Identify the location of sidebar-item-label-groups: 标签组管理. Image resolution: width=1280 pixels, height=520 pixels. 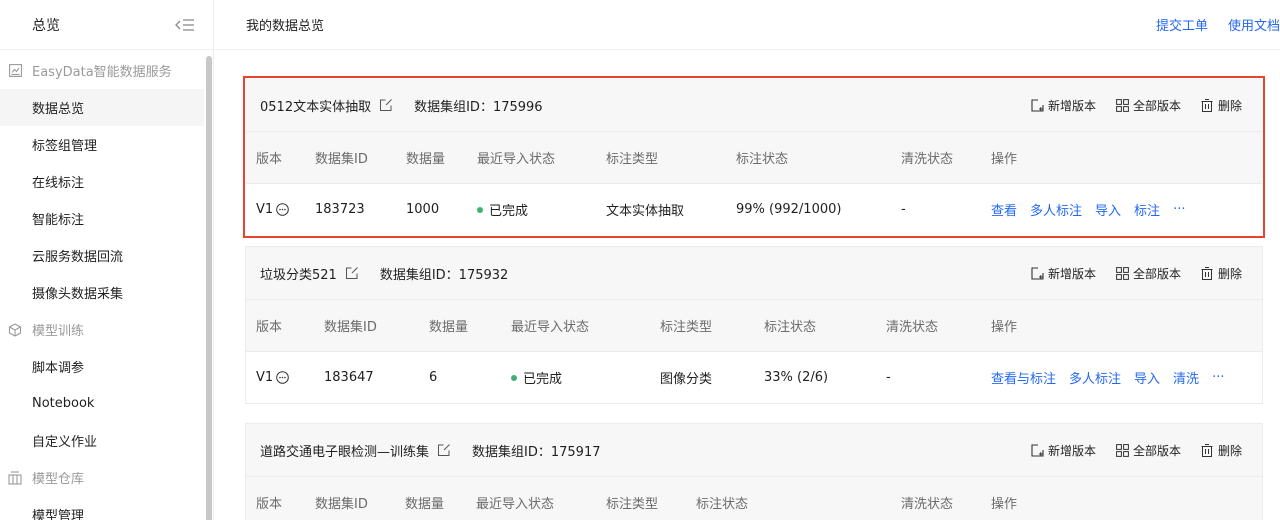
(102, 144).